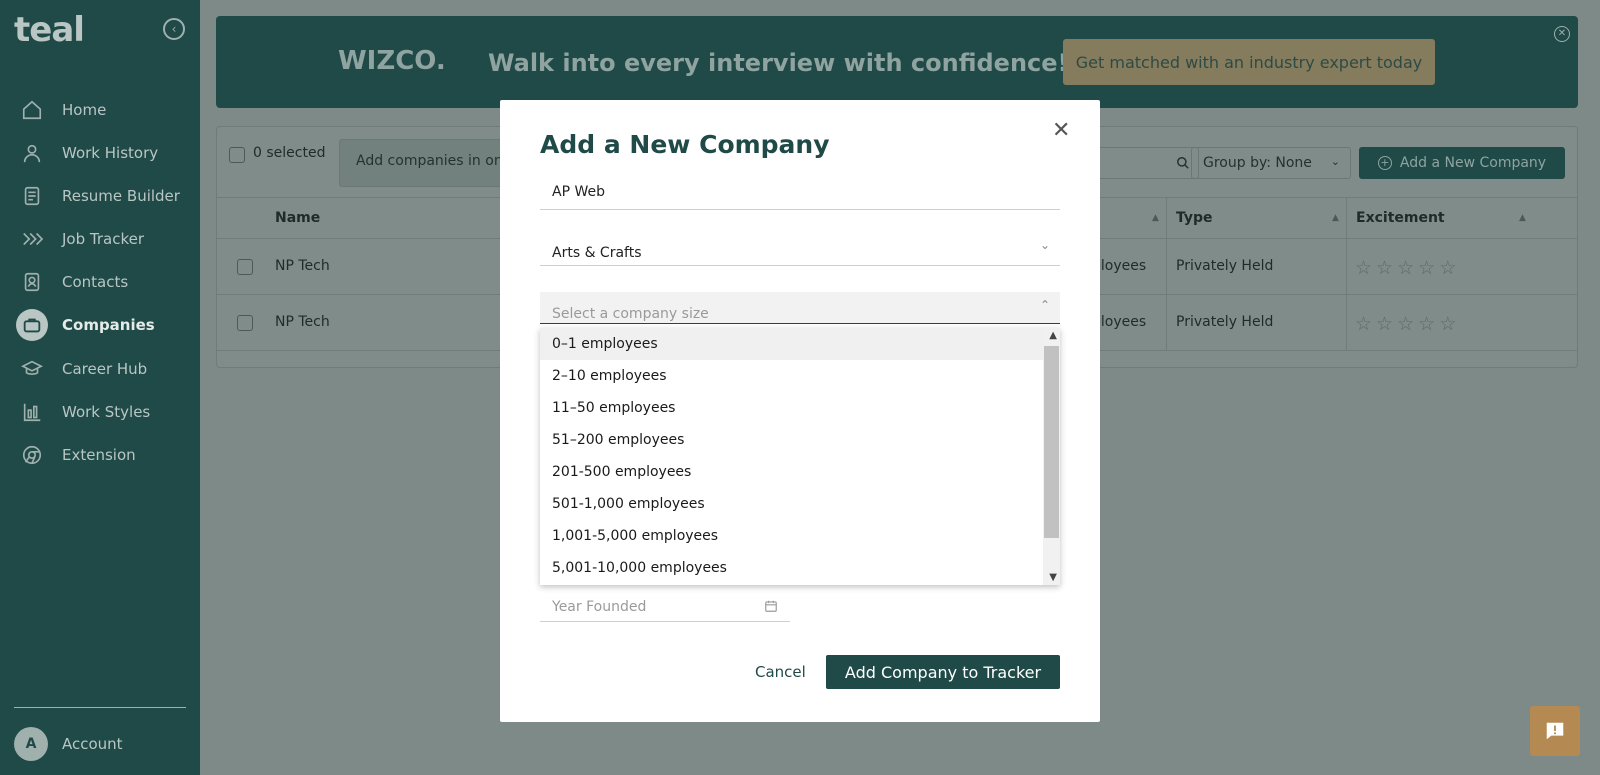 Image resolution: width=1600 pixels, height=775 pixels. I want to click on avatar: A, so click(31, 744).